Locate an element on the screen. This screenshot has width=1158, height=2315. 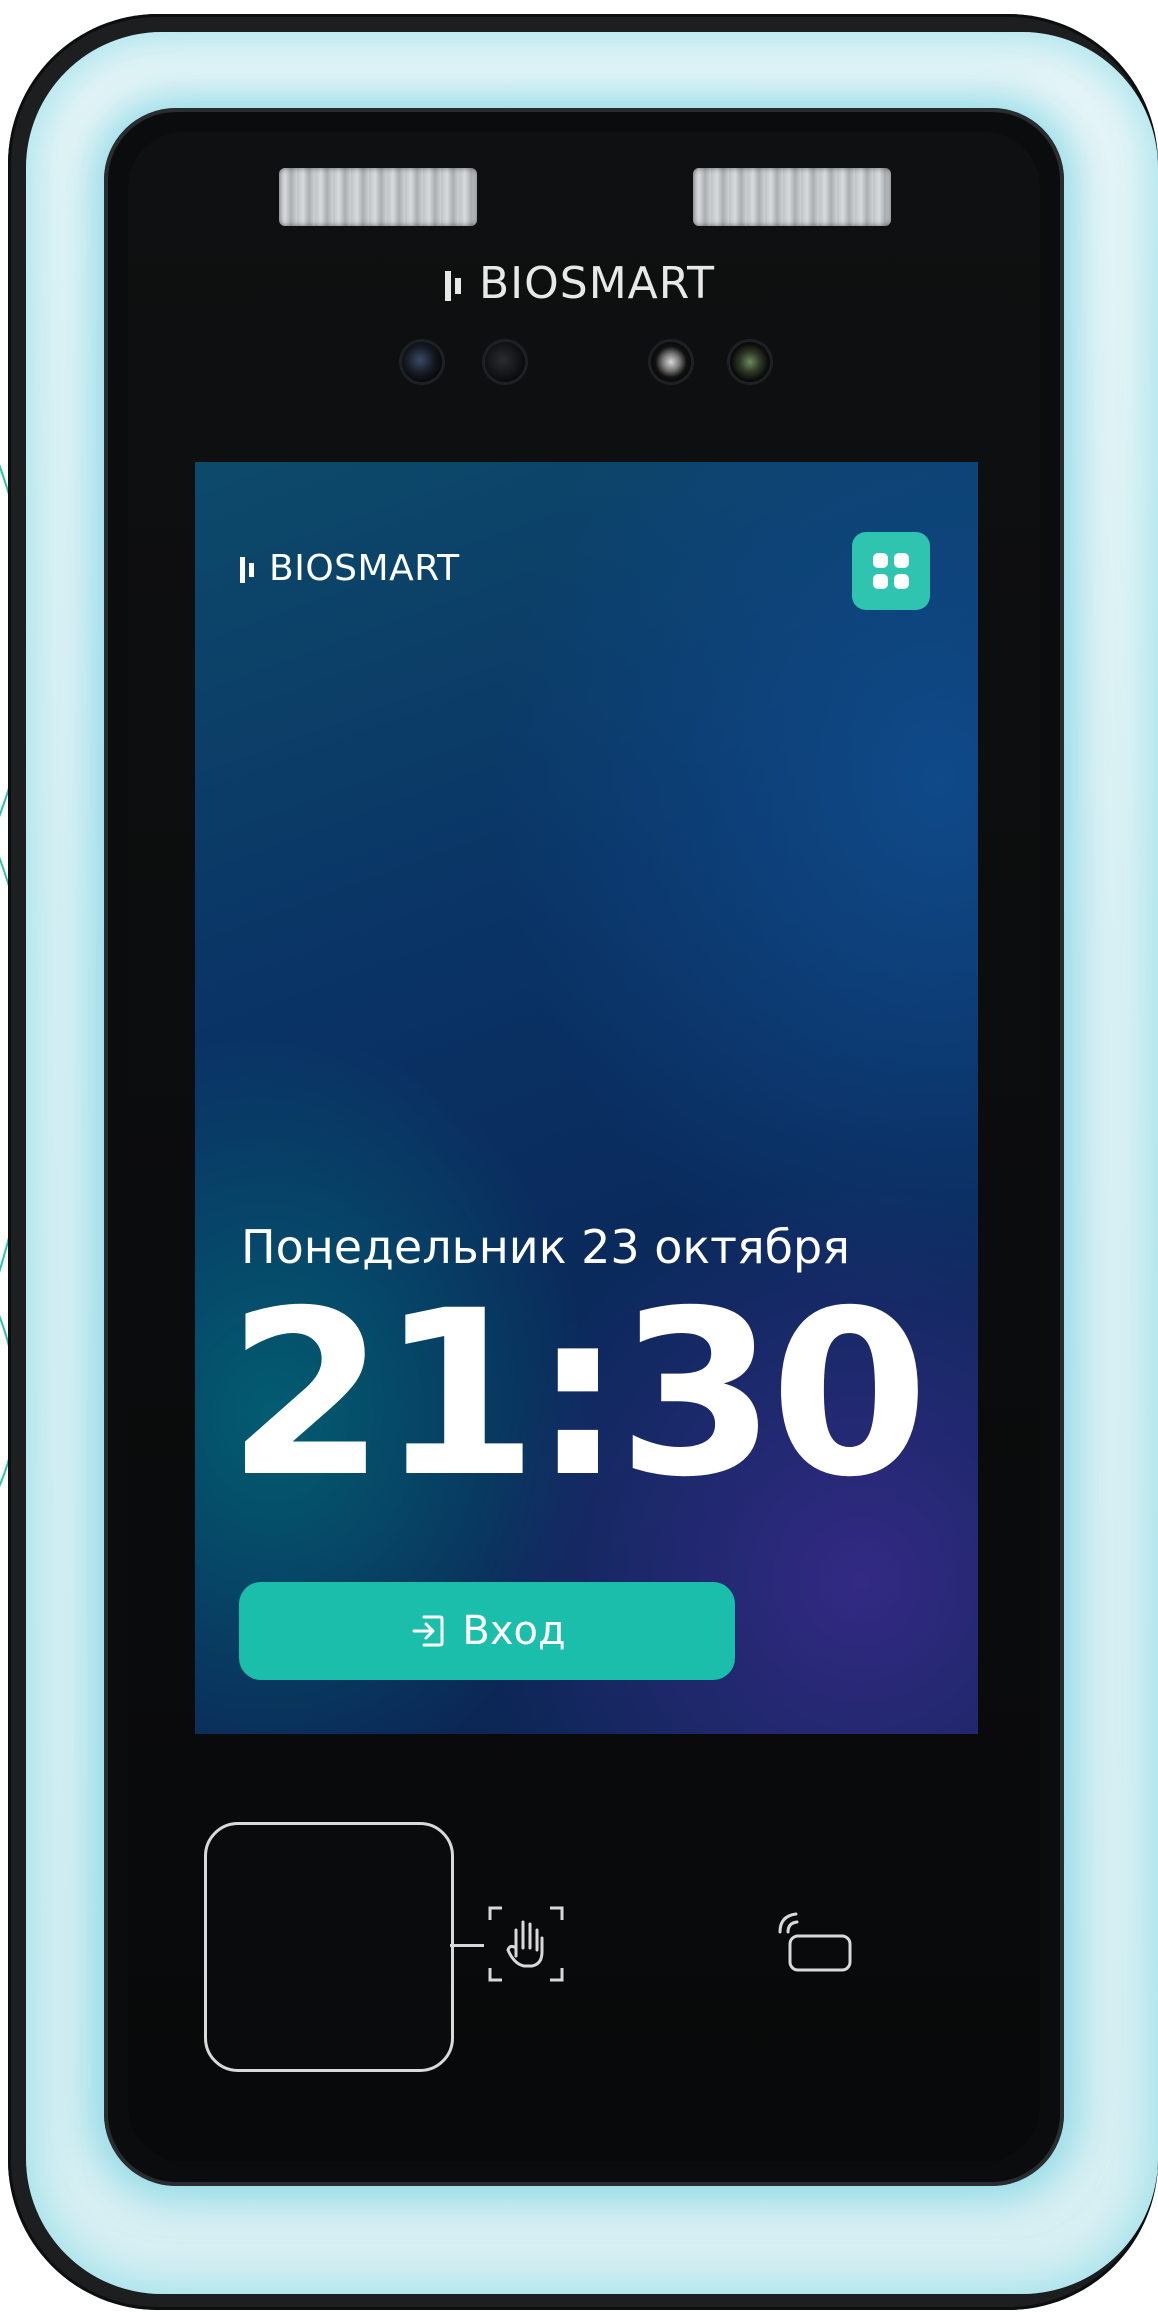
ir-camera-lens-icon is located at coordinates (671, 362).